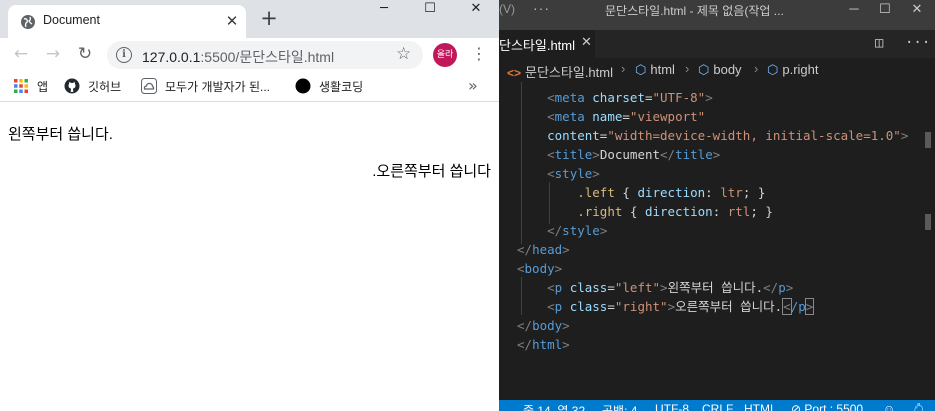  I want to click on url-text: 127.0.0.1:5500/문단스타일.html, so click(238, 57).